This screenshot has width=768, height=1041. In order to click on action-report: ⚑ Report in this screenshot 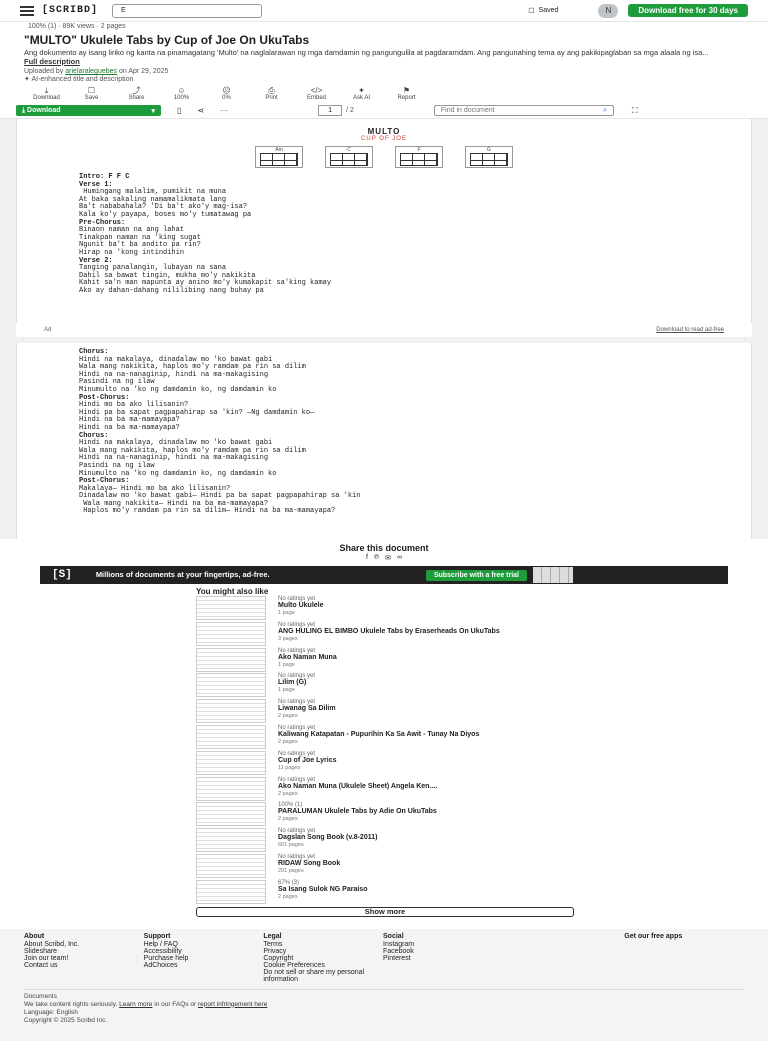, I will do `click(406, 93)`.